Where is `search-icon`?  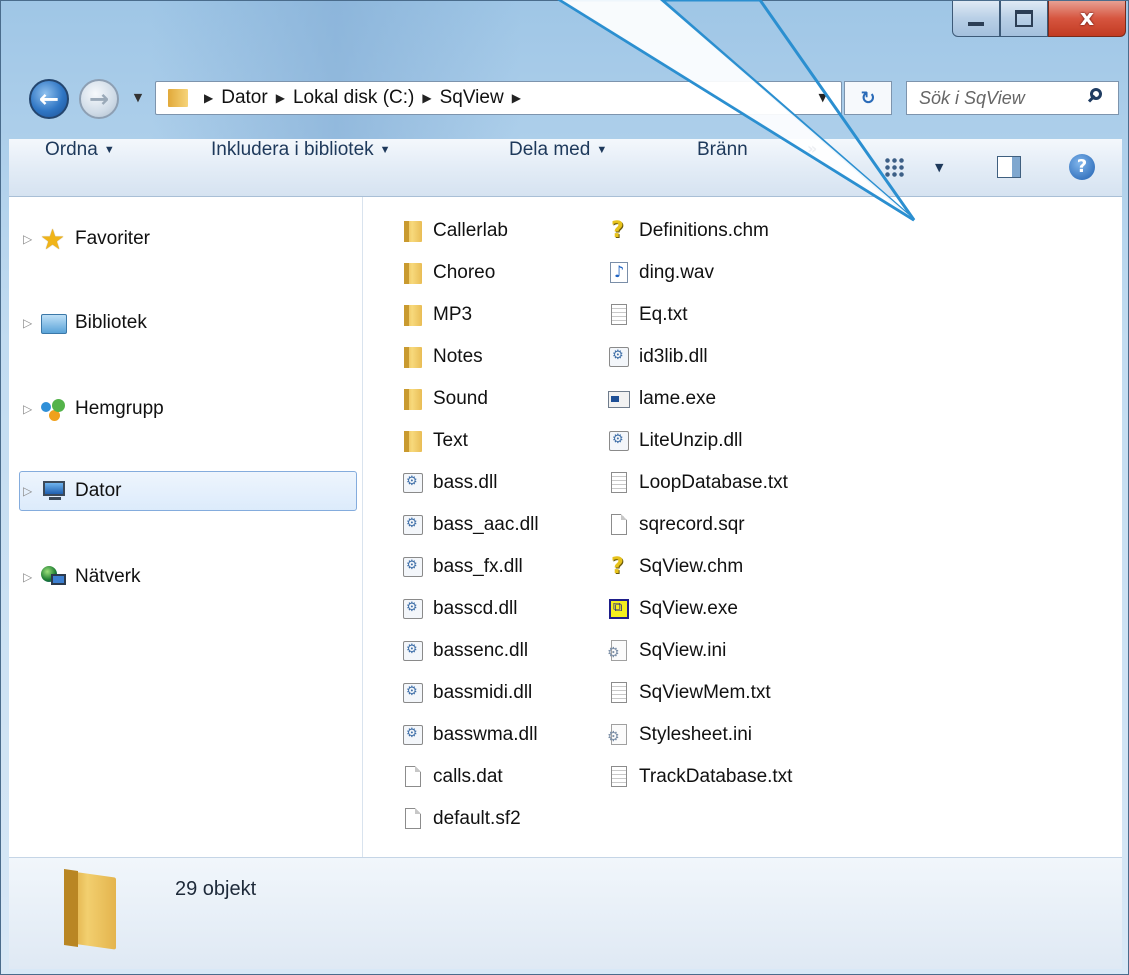 search-icon is located at coordinates (1099, 98).